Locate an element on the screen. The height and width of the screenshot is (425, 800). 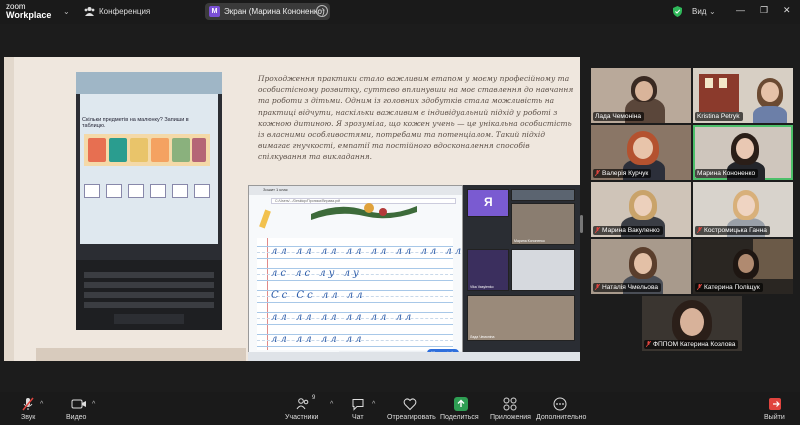
handwriting-row: лл лл лл лл is located at coordinates (318, 339).